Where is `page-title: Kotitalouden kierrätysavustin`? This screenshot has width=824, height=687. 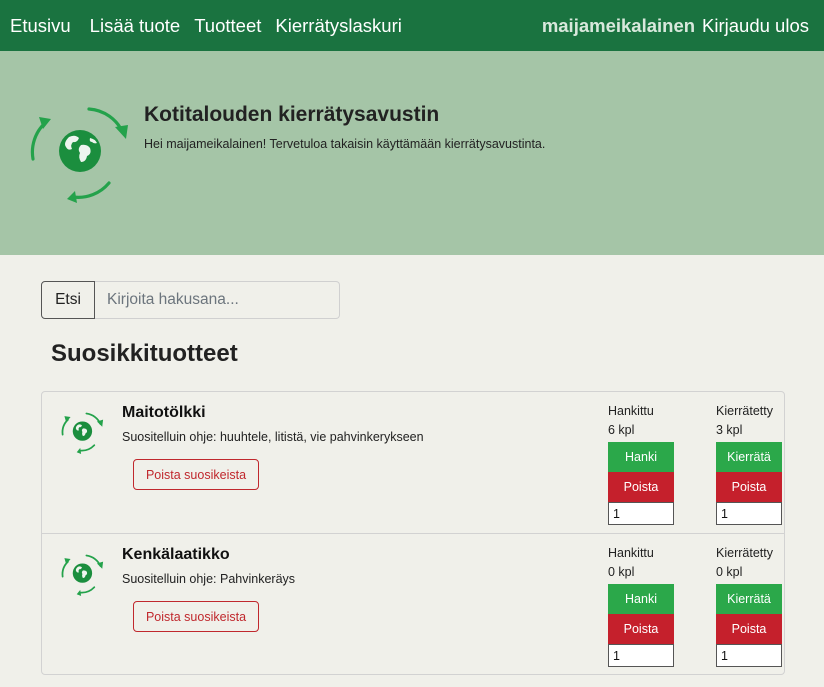
page-title: Kotitalouden kierrätysavustin is located at coordinates (292, 114).